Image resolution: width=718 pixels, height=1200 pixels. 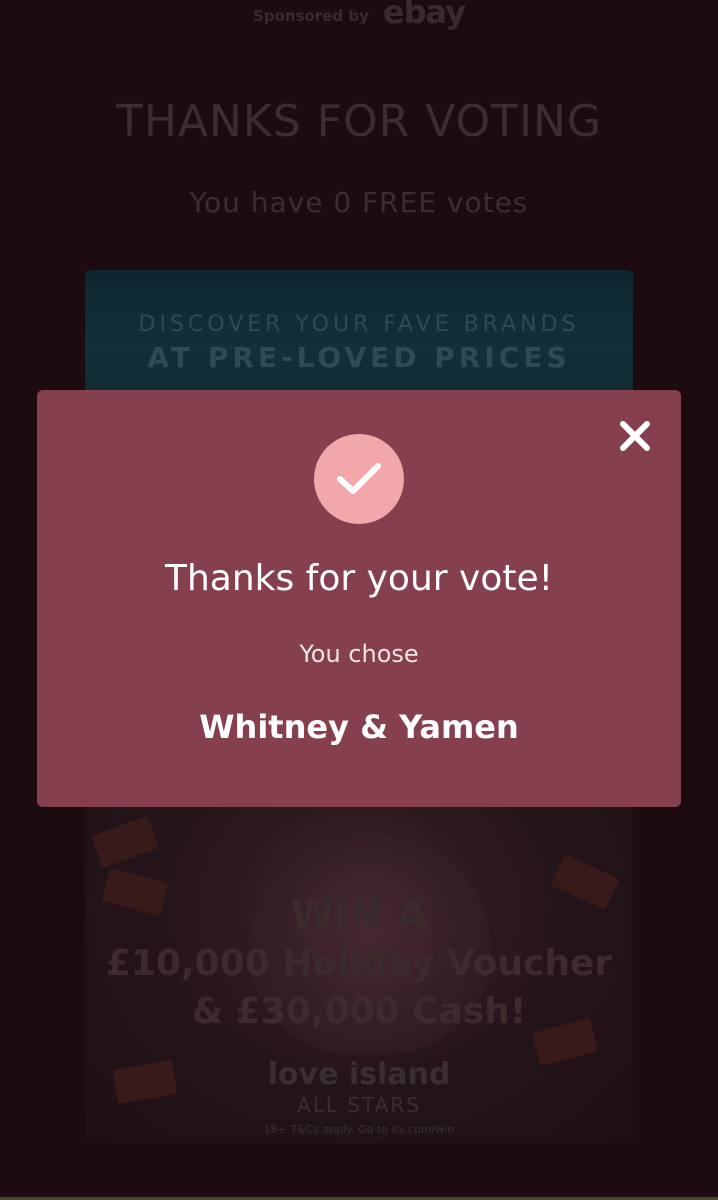 What do you see at coordinates (359, 1129) in the screenshot?
I see `ad-terms: 18+ T&Cs apply. Go to itv.com/win` at bounding box center [359, 1129].